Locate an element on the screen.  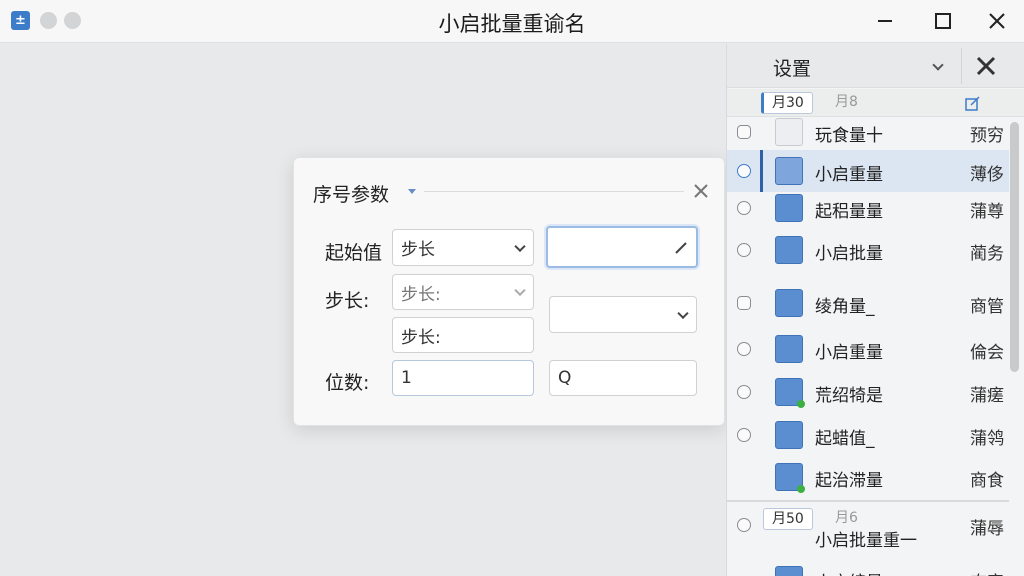
app-logo-icon: ± is located at coordinates (20, 20).